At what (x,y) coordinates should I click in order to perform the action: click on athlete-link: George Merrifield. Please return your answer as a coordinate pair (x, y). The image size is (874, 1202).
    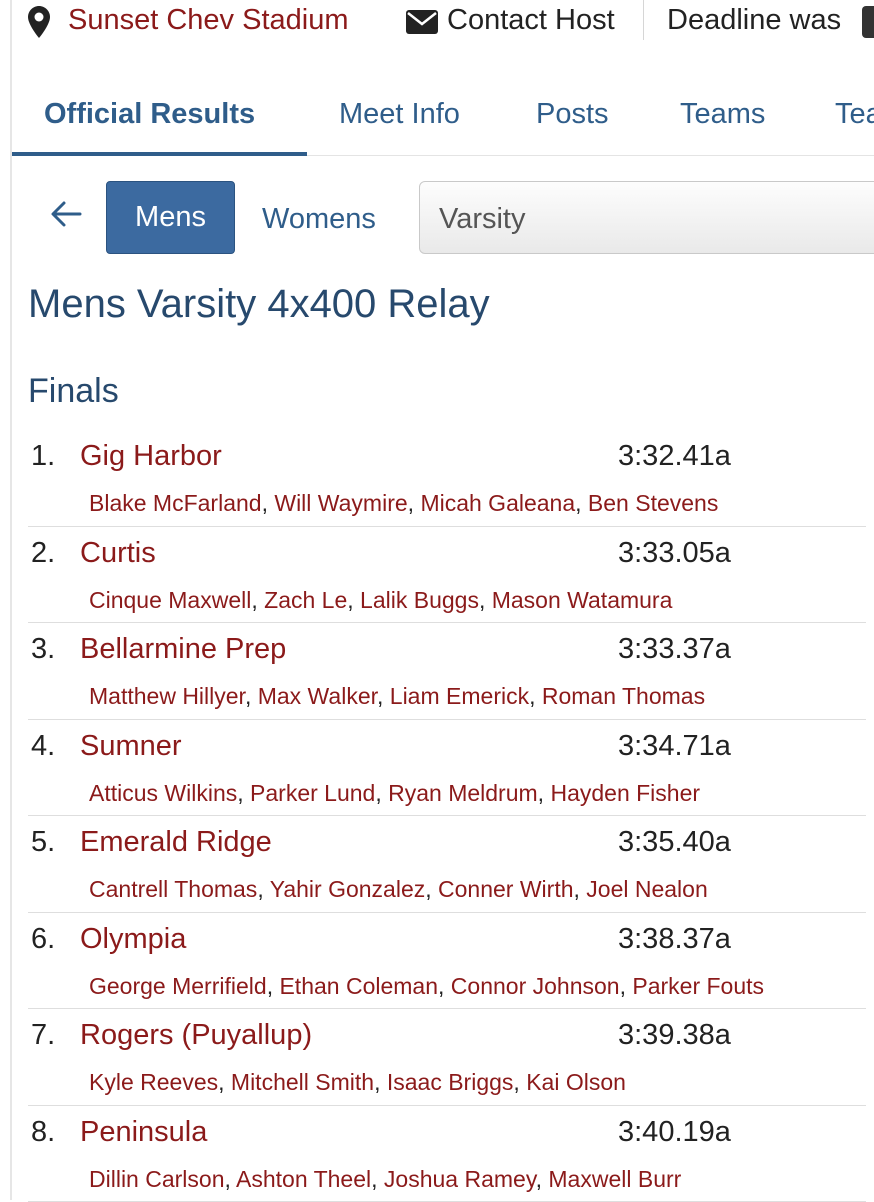
    Looking at the image, I should click on (178, 986).